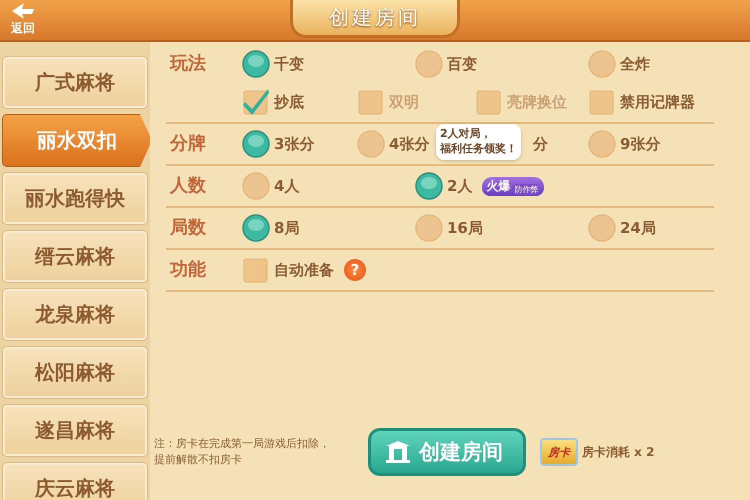 This screenshot has width=750, height=500. Describe the element at coordinates (459, 186) in the screenshot. I see `option-label: 2人` at that location.